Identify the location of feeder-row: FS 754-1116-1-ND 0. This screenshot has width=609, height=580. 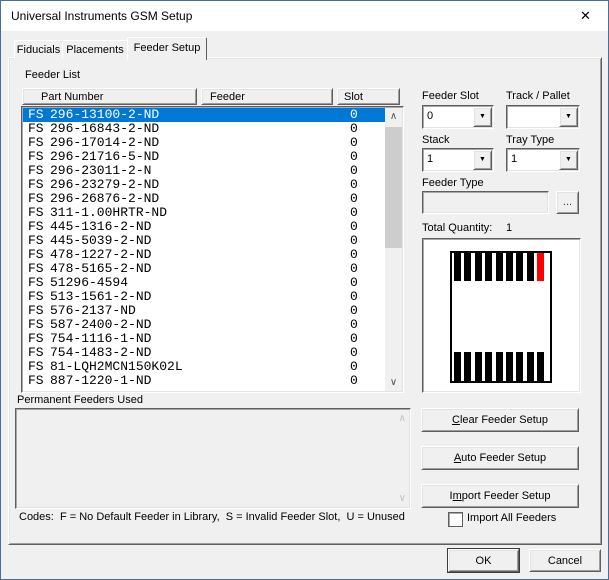
(204, 339).